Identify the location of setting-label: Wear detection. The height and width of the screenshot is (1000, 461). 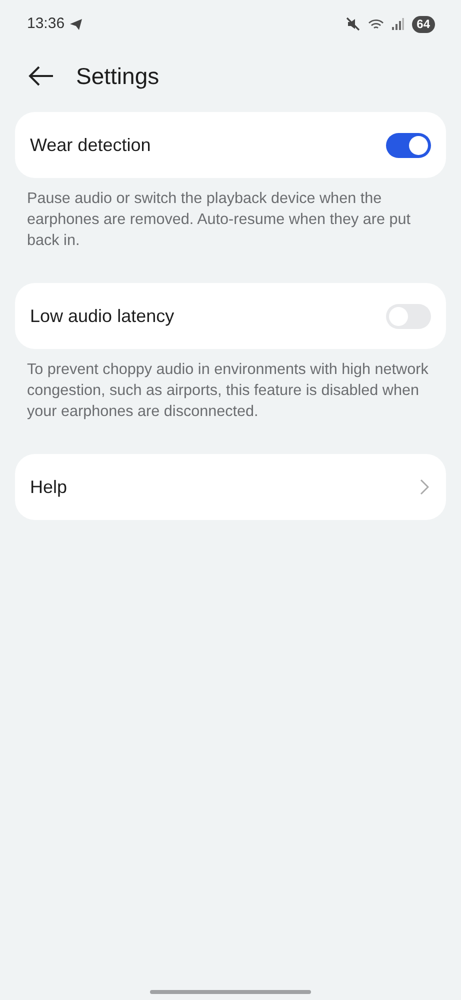
(90, 145).